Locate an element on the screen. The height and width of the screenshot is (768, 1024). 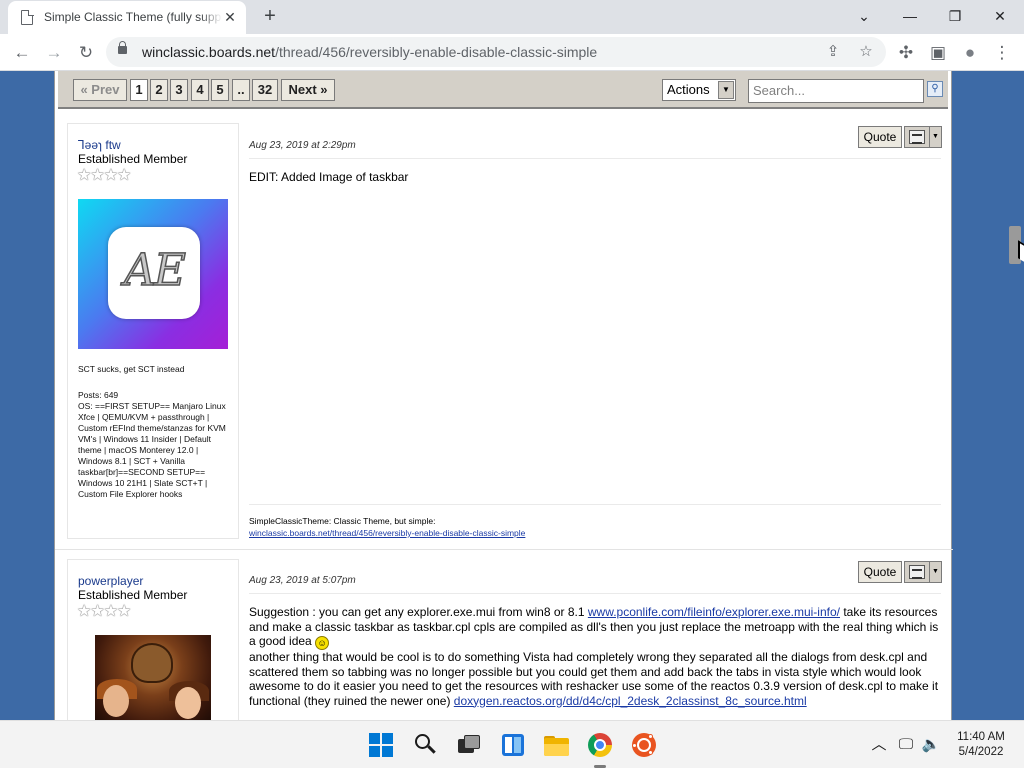
folder-icon is located at coordinates (556, 750).